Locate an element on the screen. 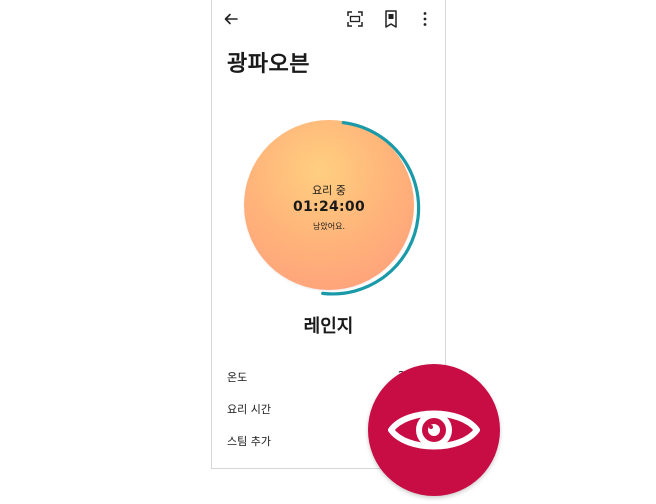  scan-frame-icon is located at coordinates (355, 19).